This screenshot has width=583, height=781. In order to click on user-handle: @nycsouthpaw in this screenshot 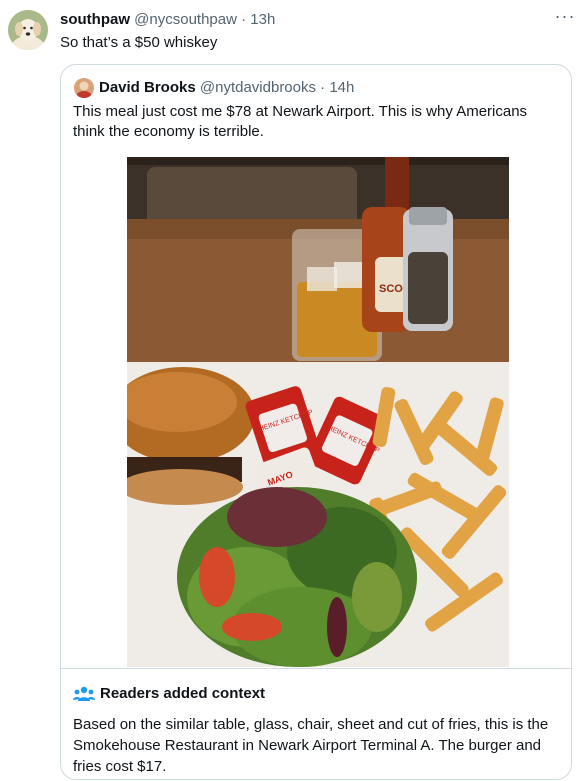, I will do `click(185, 19)`.